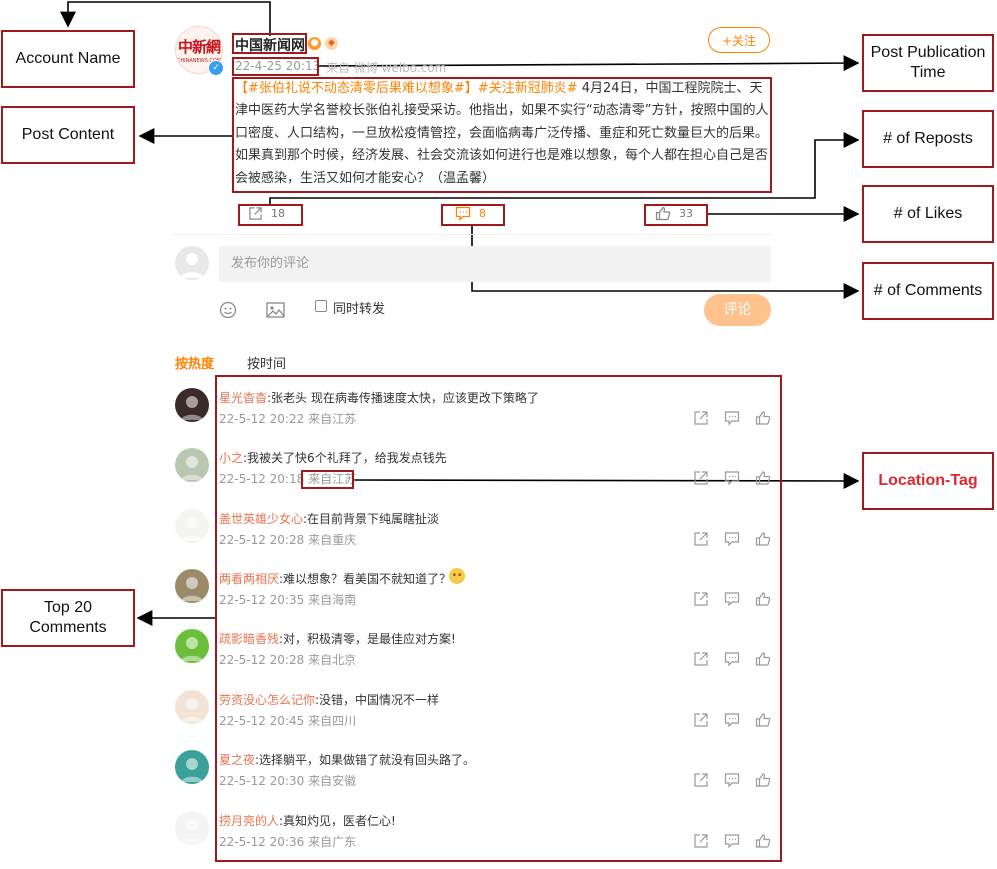  Describe the element at coordinates (473, 215) in the screenshot. I see `highlight-comments` at that location.